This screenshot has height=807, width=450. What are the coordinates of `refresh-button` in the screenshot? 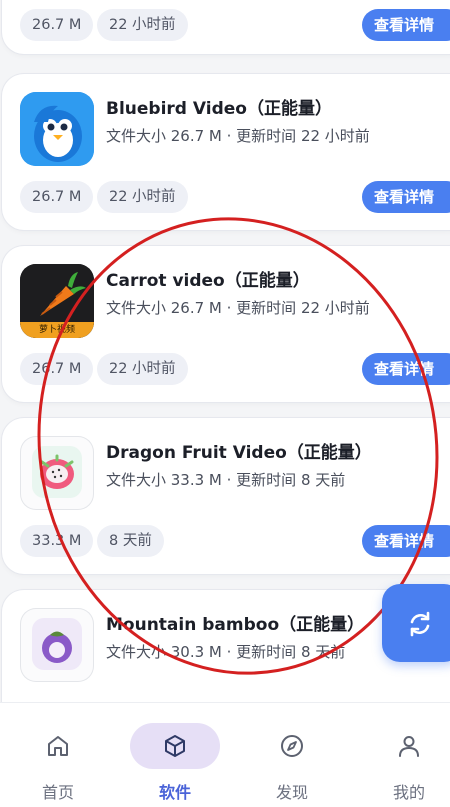 It's located at (416, 623).